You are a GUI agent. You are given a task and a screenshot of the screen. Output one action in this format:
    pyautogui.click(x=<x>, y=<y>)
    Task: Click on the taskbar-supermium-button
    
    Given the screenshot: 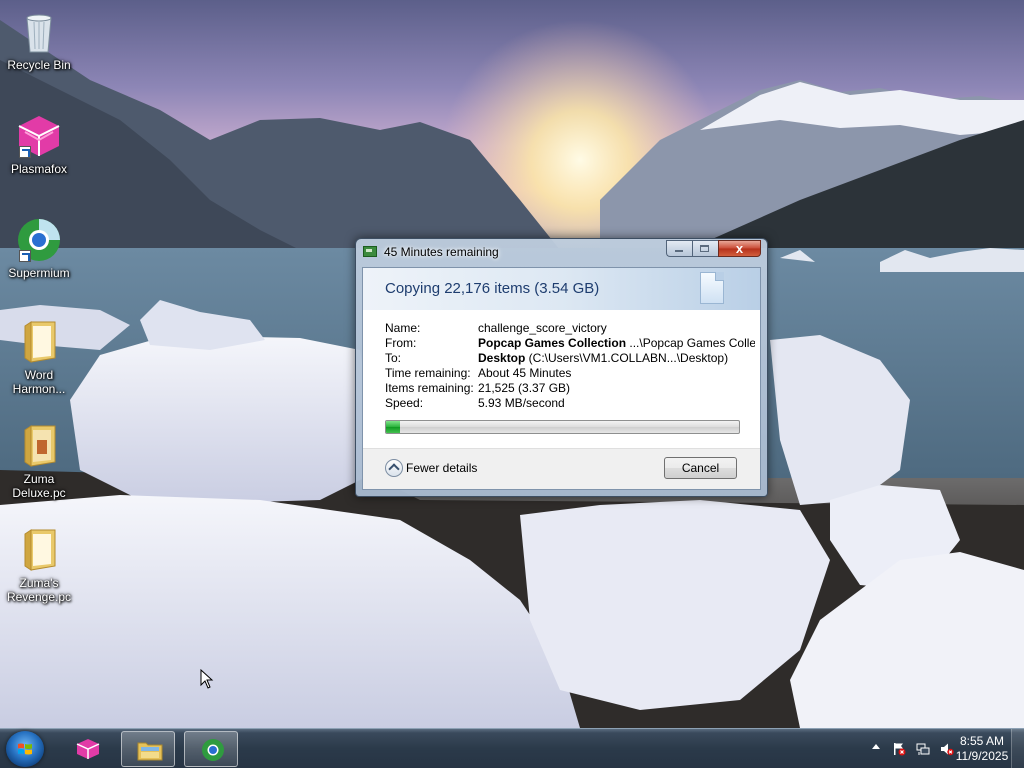 What is the action you would take?
    pyautogui.click(x=211, y=749)
    